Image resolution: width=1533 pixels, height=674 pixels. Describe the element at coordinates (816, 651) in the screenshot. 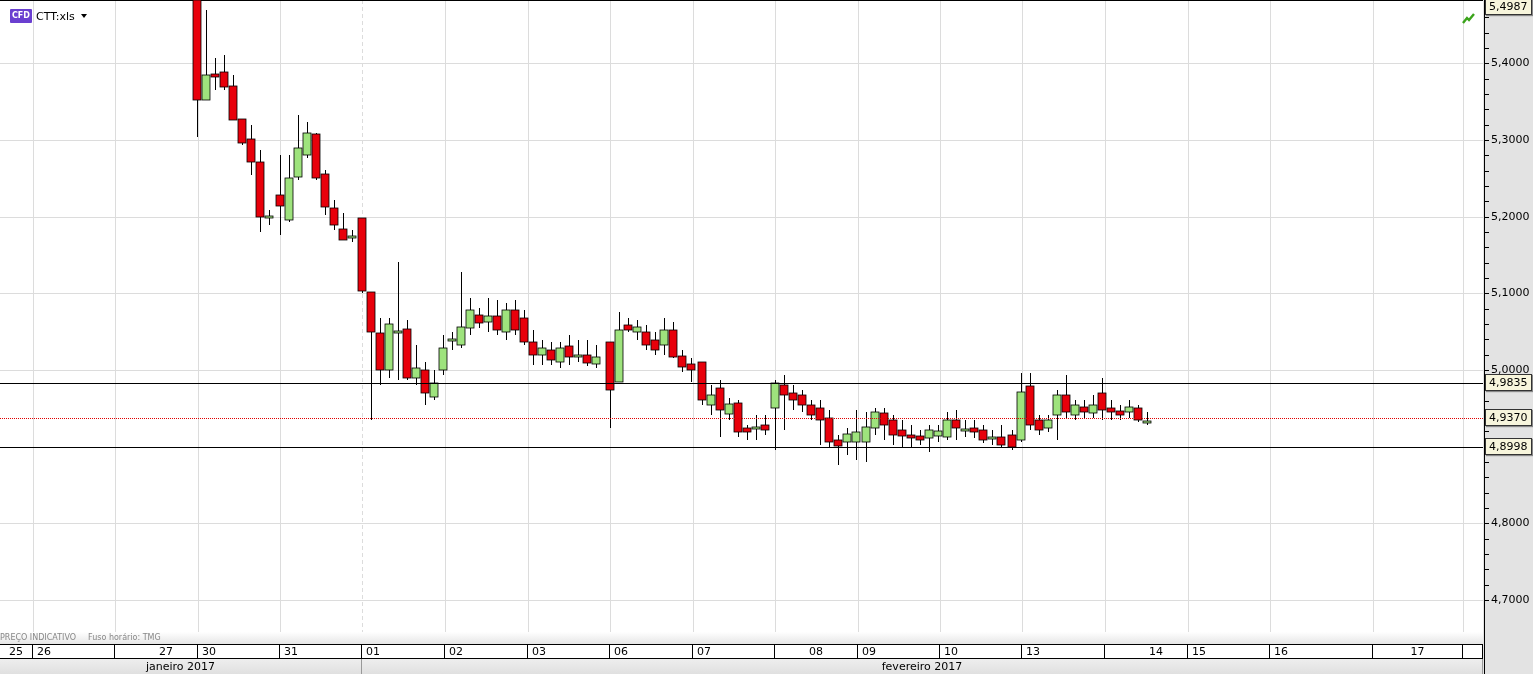

I see `date-label: 08` at that location.